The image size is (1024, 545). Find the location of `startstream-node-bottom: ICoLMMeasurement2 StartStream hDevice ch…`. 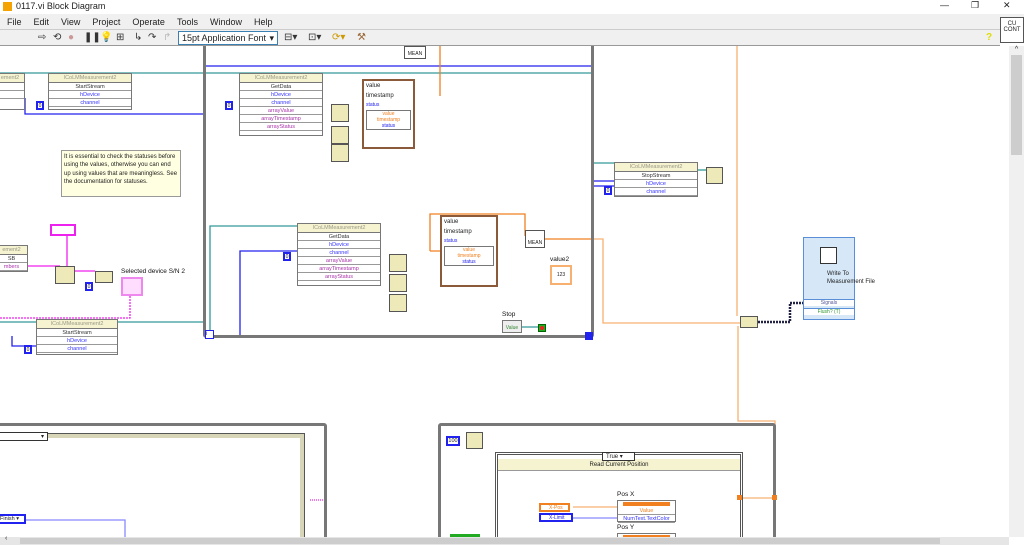

startstream-node-bottom: ICoLMMeasurement2 StartStream hDevice ch… is located at coordinates (77, 337).